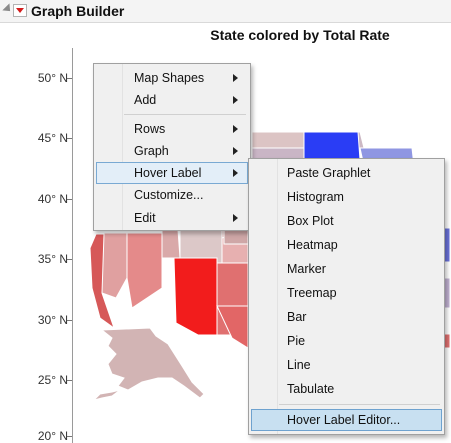 The height and width of the screenshot is (443, 451). I want to click on menu-item-label: Treemap, so click(312, 293).